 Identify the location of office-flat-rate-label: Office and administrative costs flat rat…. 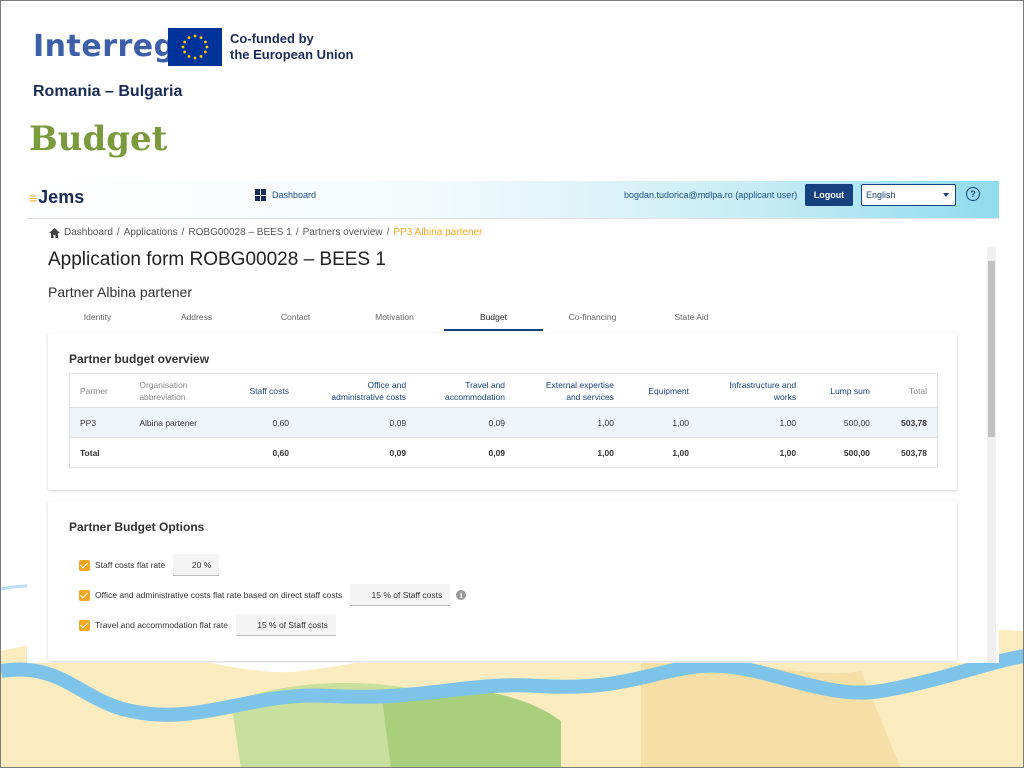
(219, 595).